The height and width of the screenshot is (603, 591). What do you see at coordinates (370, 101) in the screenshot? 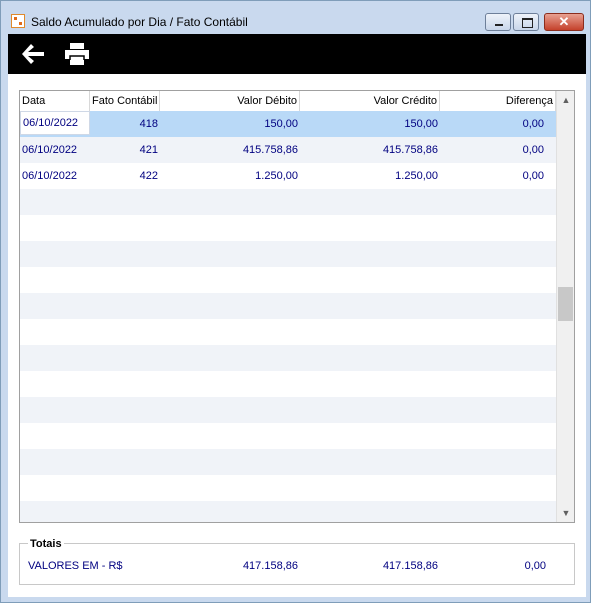
I see `column-header-valor-credito: Valor Crédito` at bounding box center [370, 101].